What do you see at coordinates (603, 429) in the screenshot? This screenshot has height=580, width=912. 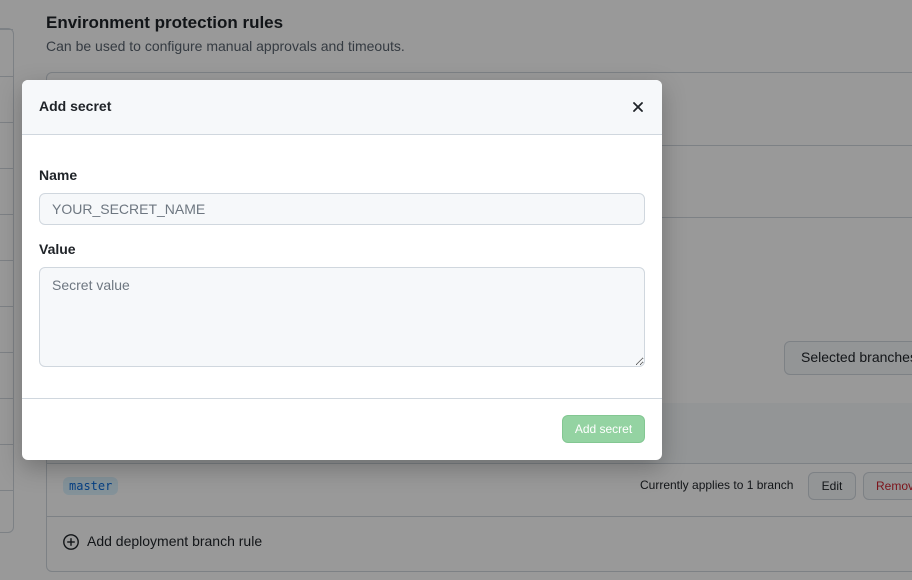 I see `add-secret-button: Add secret` at bounding box center [603, 429].